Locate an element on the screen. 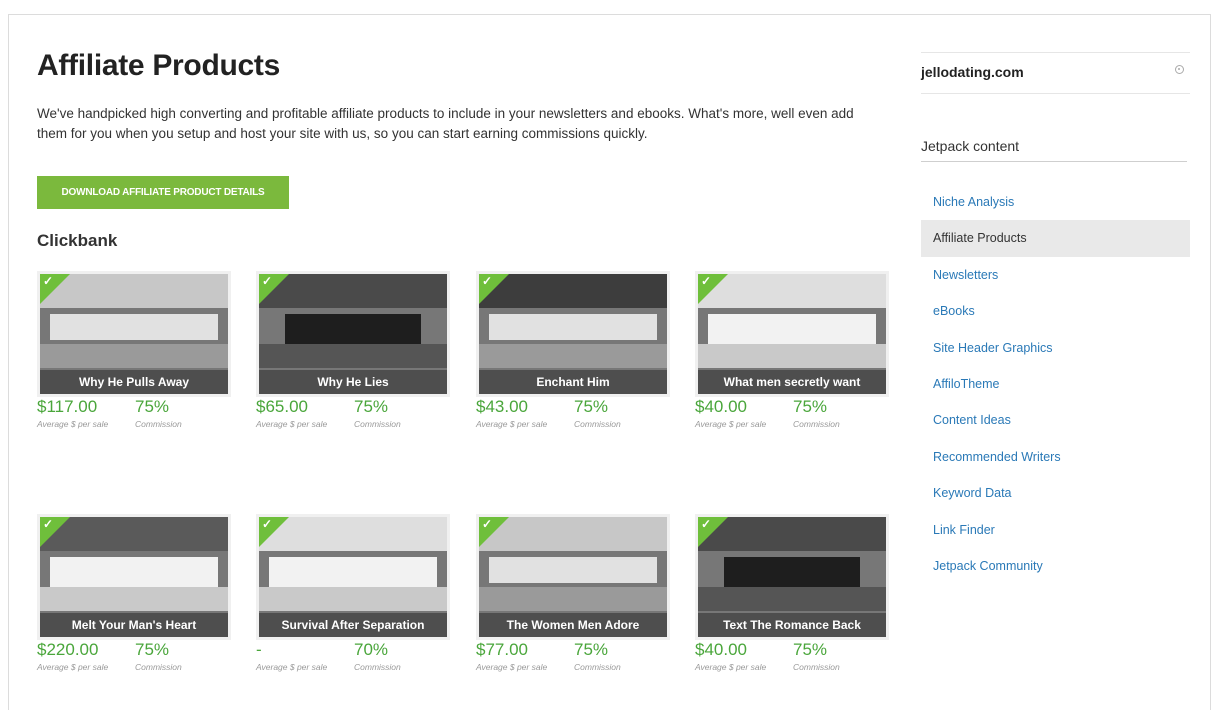  product-name: Melt Your Man's Heart is located at coordinates (134, 625).